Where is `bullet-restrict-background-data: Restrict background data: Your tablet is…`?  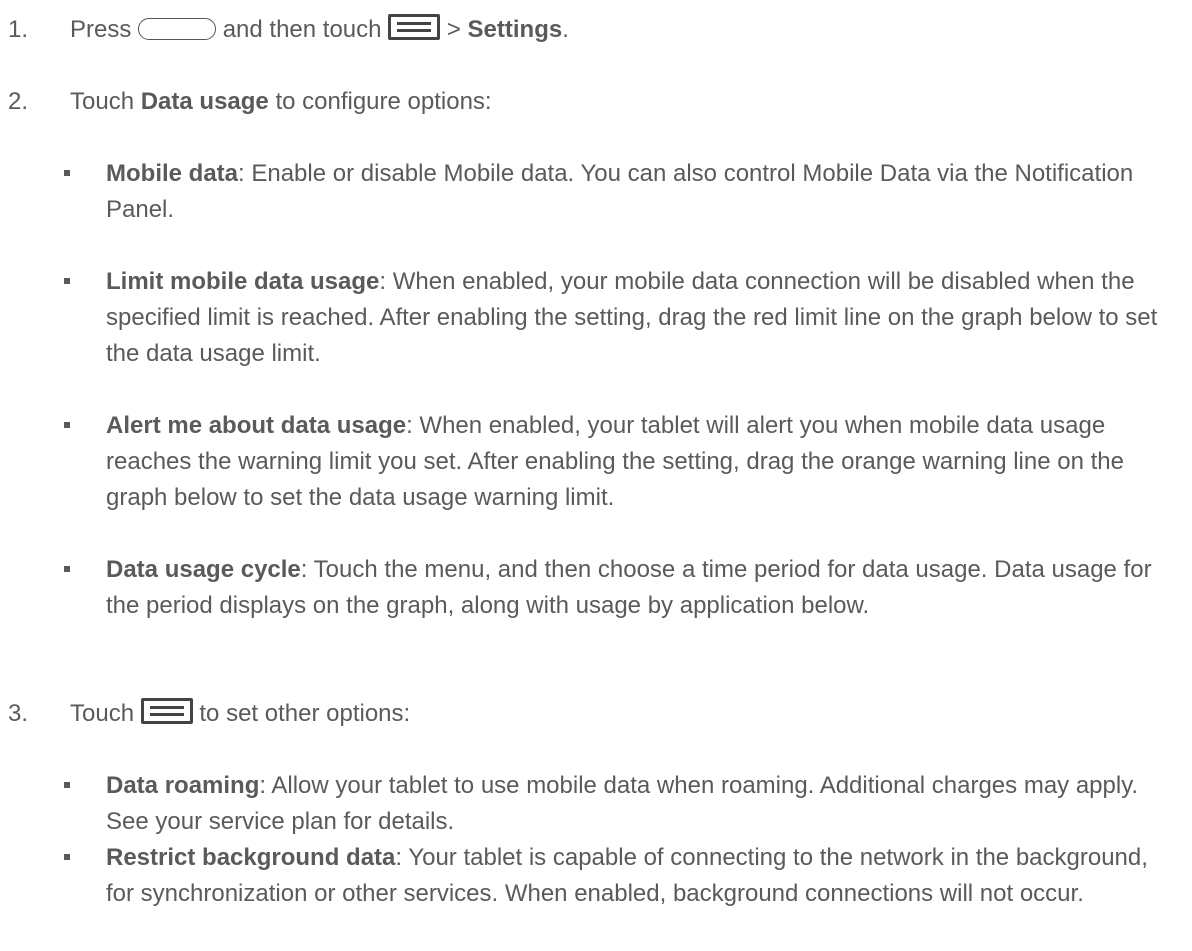
bullet-restrict-background-data: Restrict background data: Your tablet is… is located at coordinates (619, 876).